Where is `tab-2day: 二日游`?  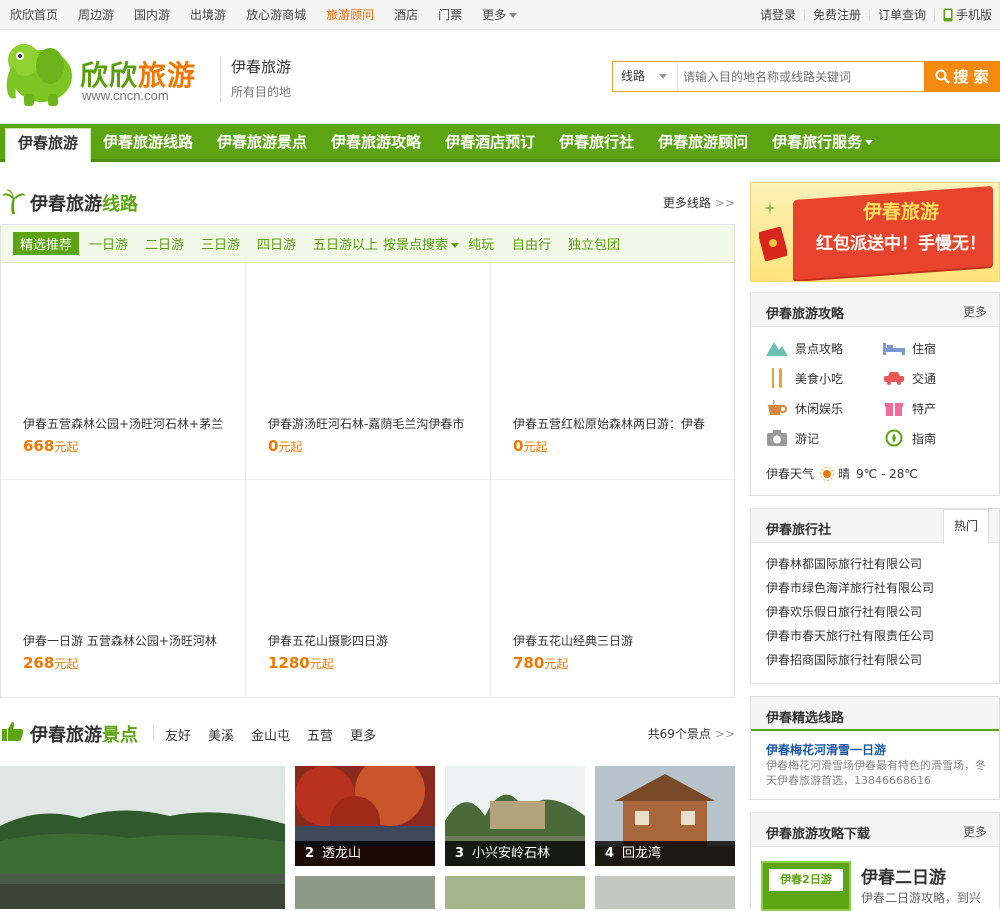
tab-2day: 二日游 is located at coordinates (164, 243).